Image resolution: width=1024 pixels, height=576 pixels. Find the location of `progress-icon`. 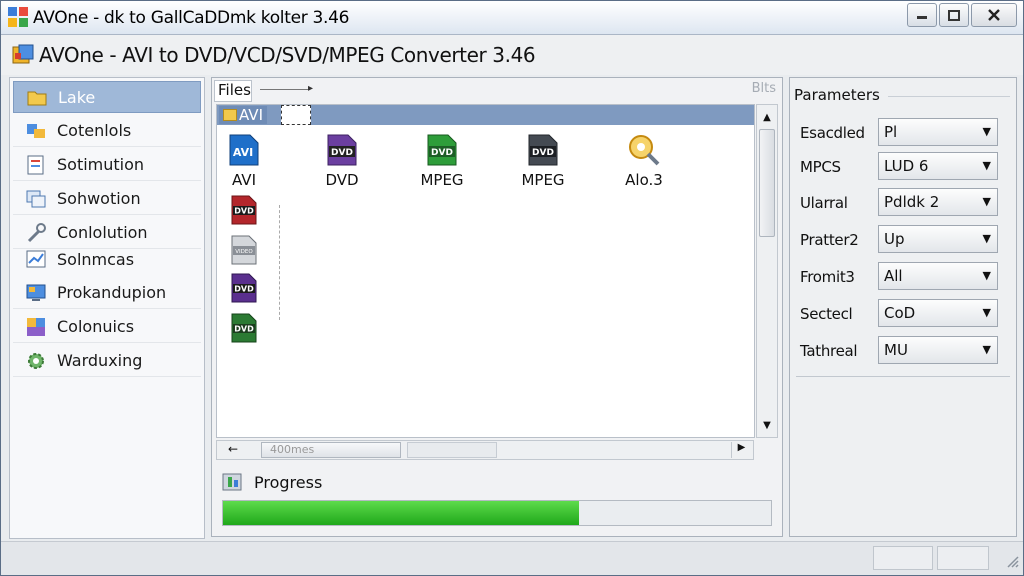

progress-icon is located at coordinates (232, 482).